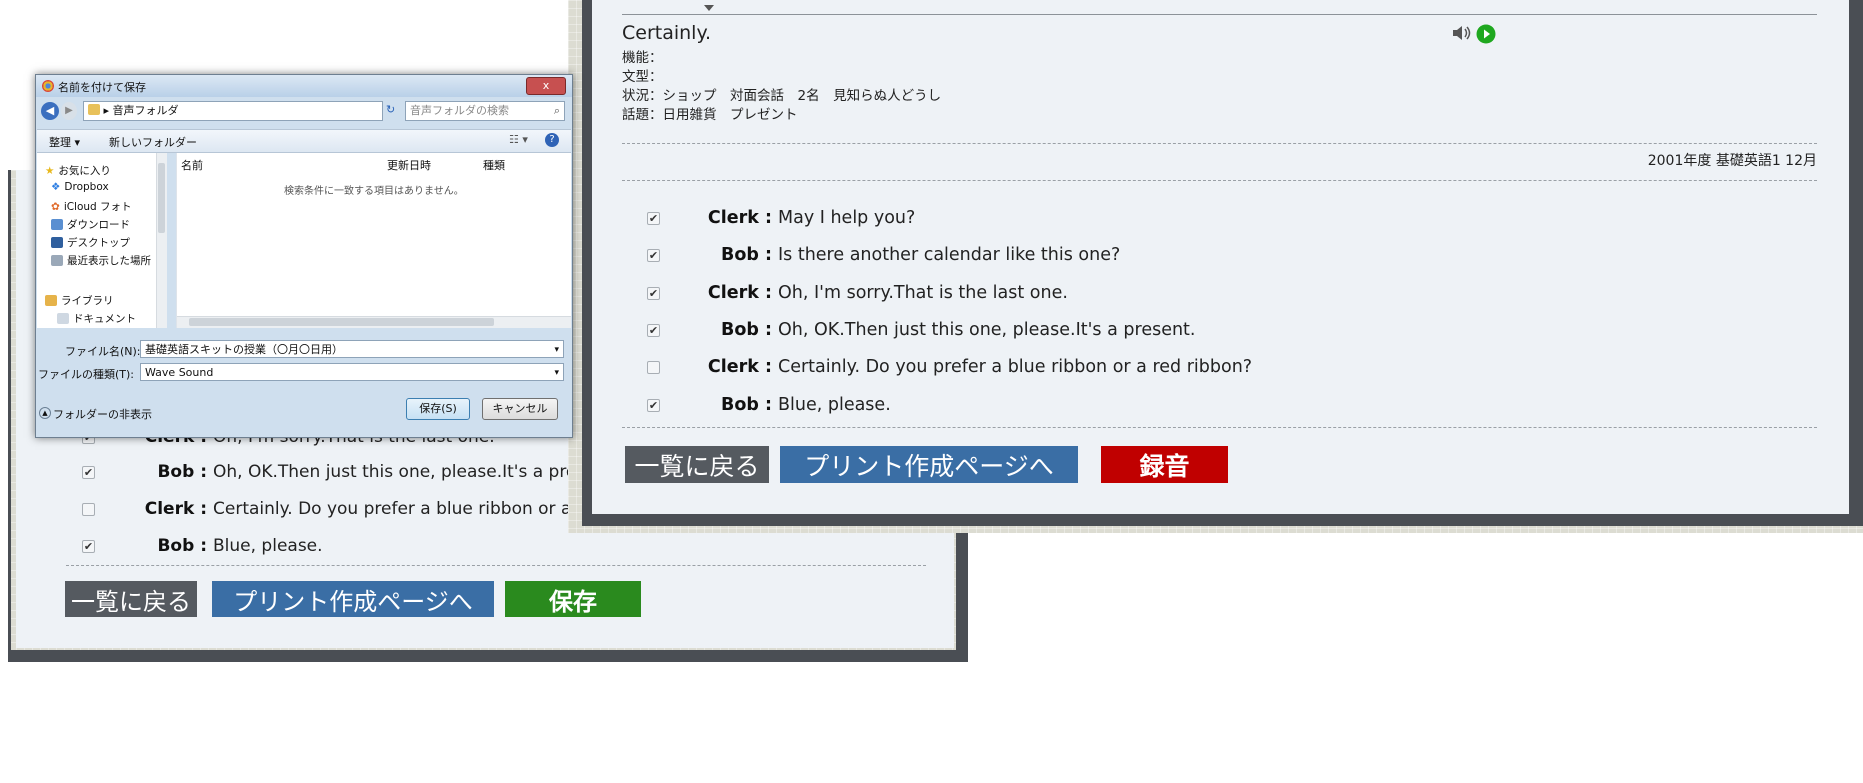 The width and height of the screenshot is (1863, 783). What do you see at coordinates (352, 372) in the screenshot?
I see `filetype-select: Wave Sound ▾` at bounding box center [352, 372].